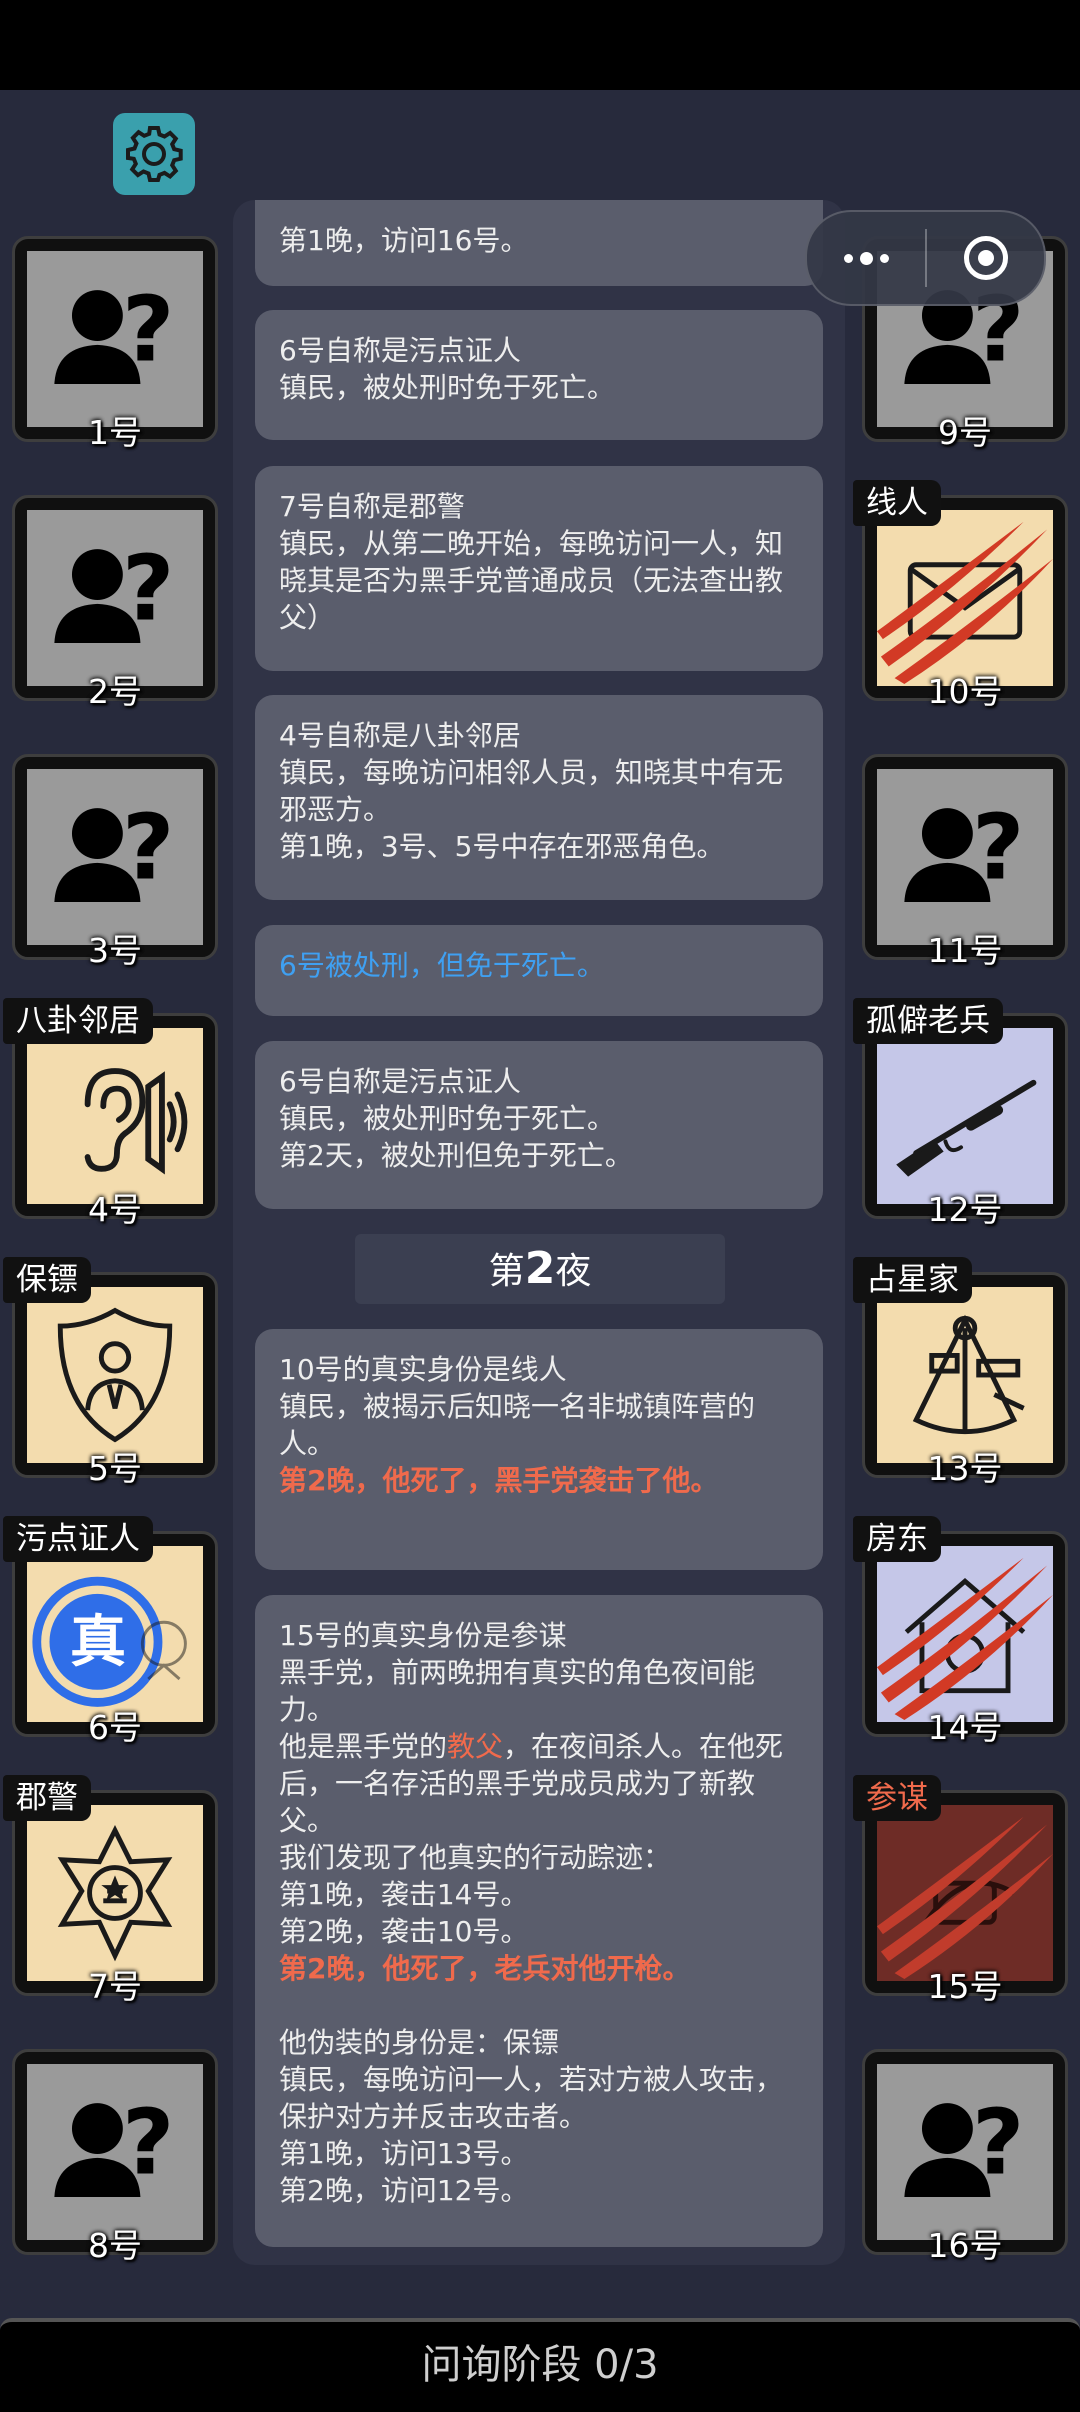  What do you see at coordinates (965, 1209) in the screenshot?
I see `player-number: 12号` at bounding box center [965, 1209].